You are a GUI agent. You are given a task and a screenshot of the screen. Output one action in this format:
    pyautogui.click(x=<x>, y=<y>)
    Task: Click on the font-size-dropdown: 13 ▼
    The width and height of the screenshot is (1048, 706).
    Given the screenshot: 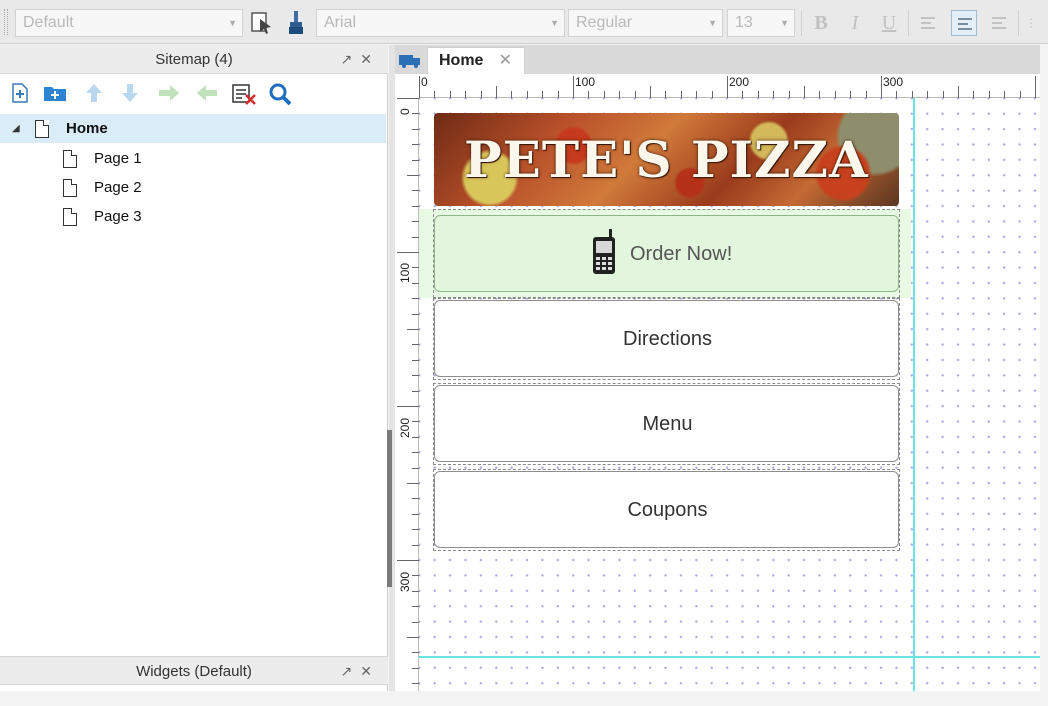 What is the action you would take?
    pyautogui.click(x=761, y=23)
    